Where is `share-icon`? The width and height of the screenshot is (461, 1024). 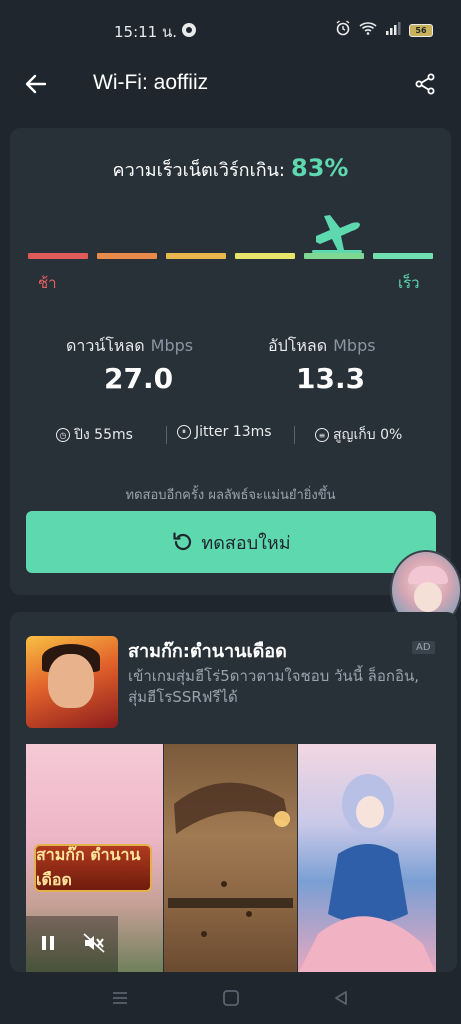 share-icon is located at coordinates (425, 84).